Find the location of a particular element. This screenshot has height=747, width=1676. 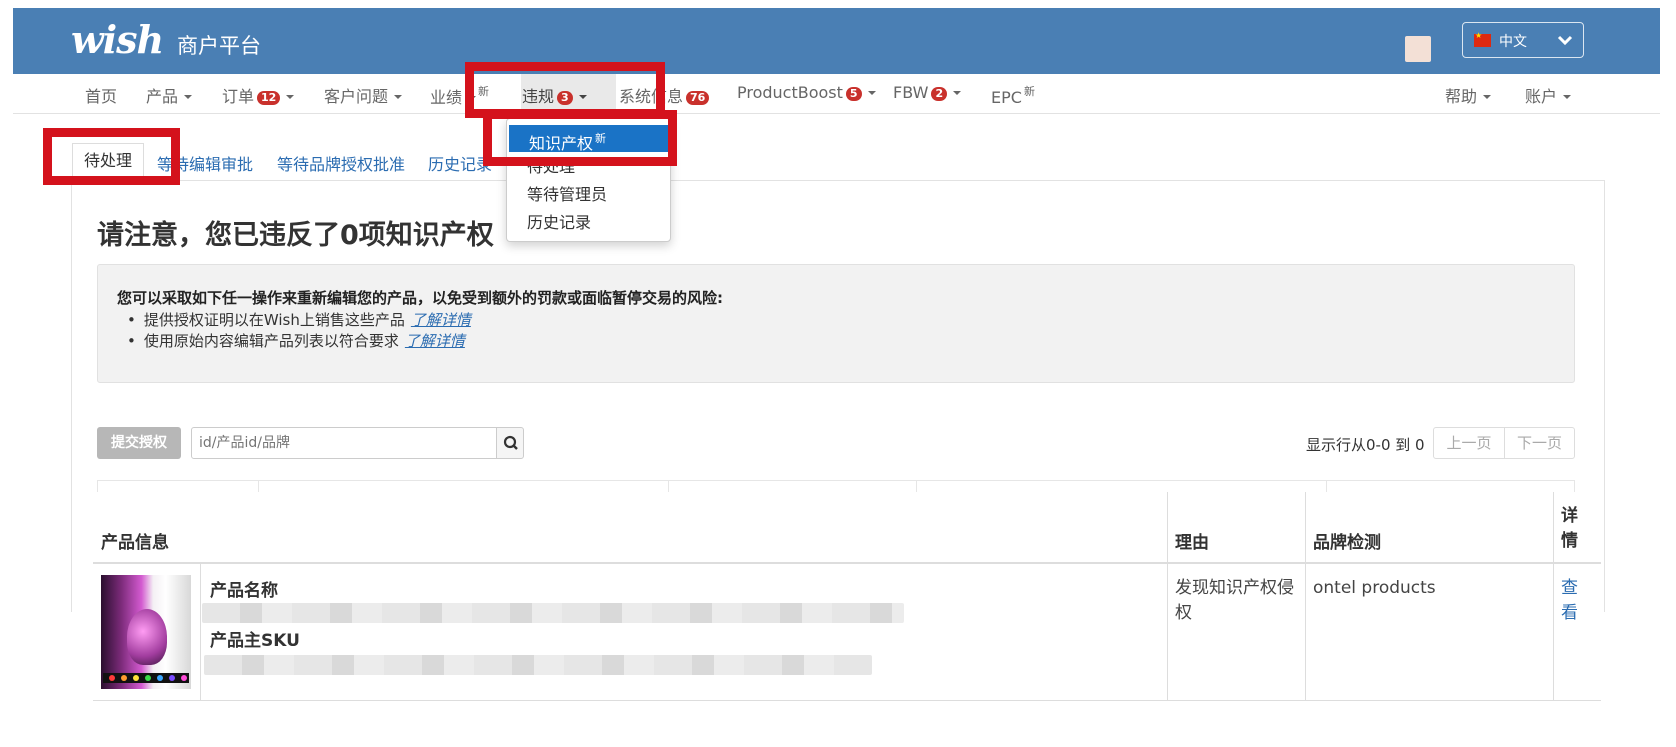

orders-badge: 12 is located at coordinates (269, 98).